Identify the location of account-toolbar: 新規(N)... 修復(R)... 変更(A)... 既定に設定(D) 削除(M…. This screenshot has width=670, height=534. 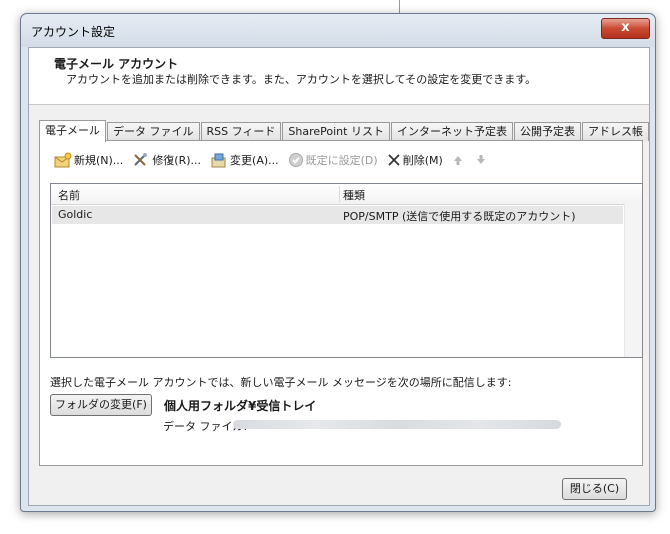
(276, 160).